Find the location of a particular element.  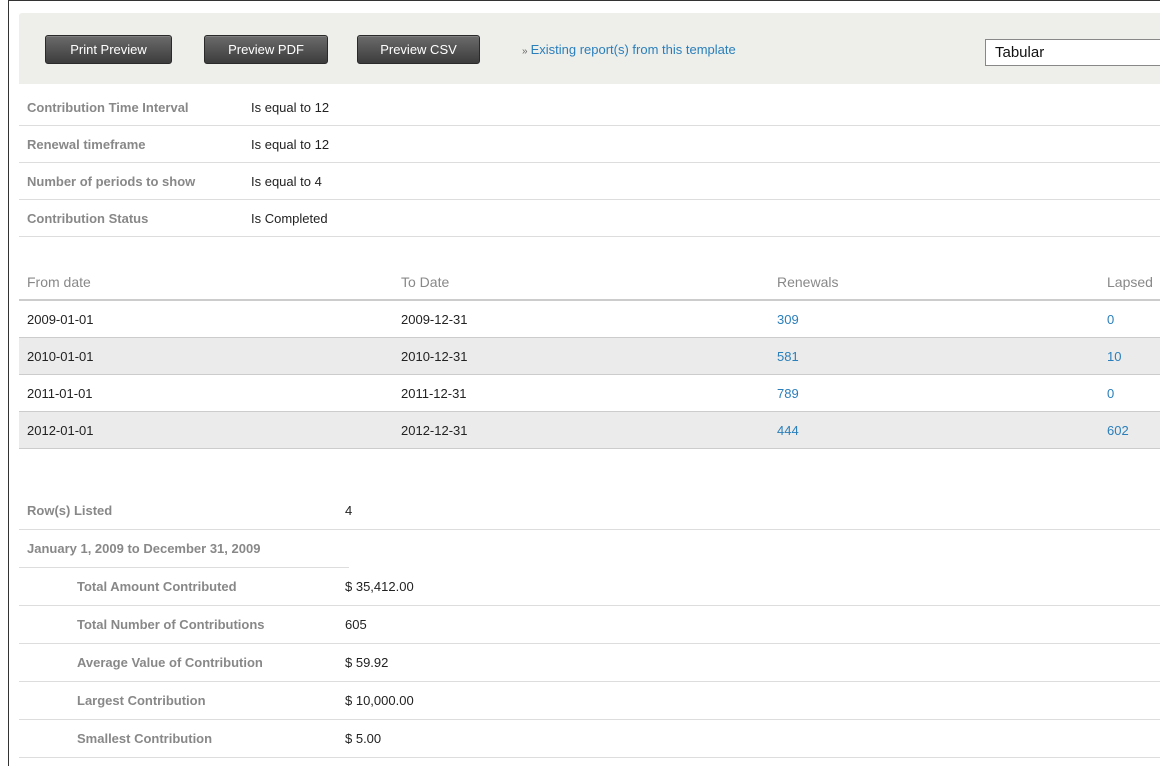

view-mode-select: Tabular is located at coordinates (1072, 52).